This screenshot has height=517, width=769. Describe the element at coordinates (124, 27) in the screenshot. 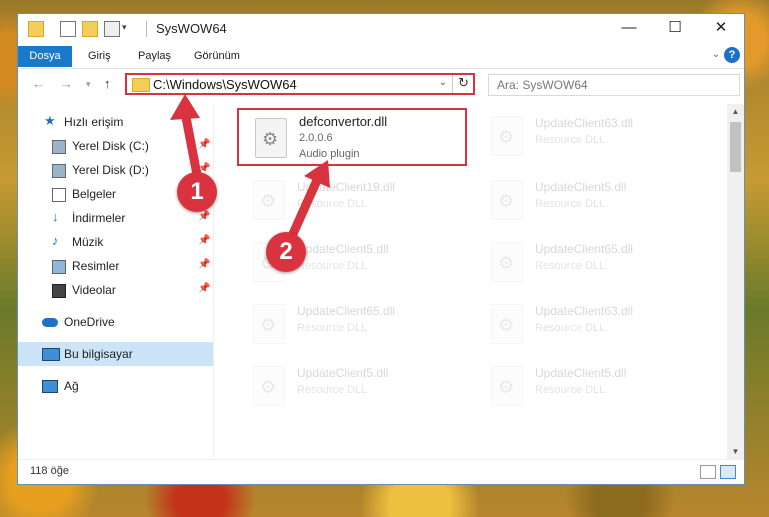

I see `quick-access-dropdown-icon: ▾` at that location.